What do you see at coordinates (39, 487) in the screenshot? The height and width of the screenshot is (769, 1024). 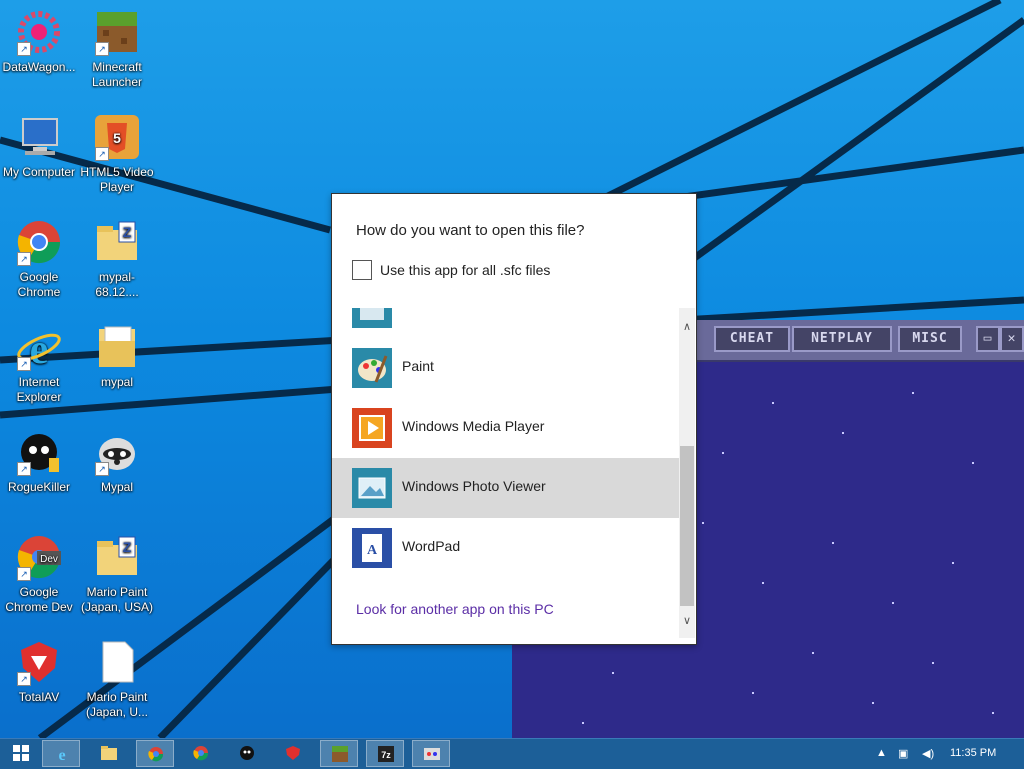 I see `desktop-icon-label: RogueKiller` at bounding box center [39, 487].